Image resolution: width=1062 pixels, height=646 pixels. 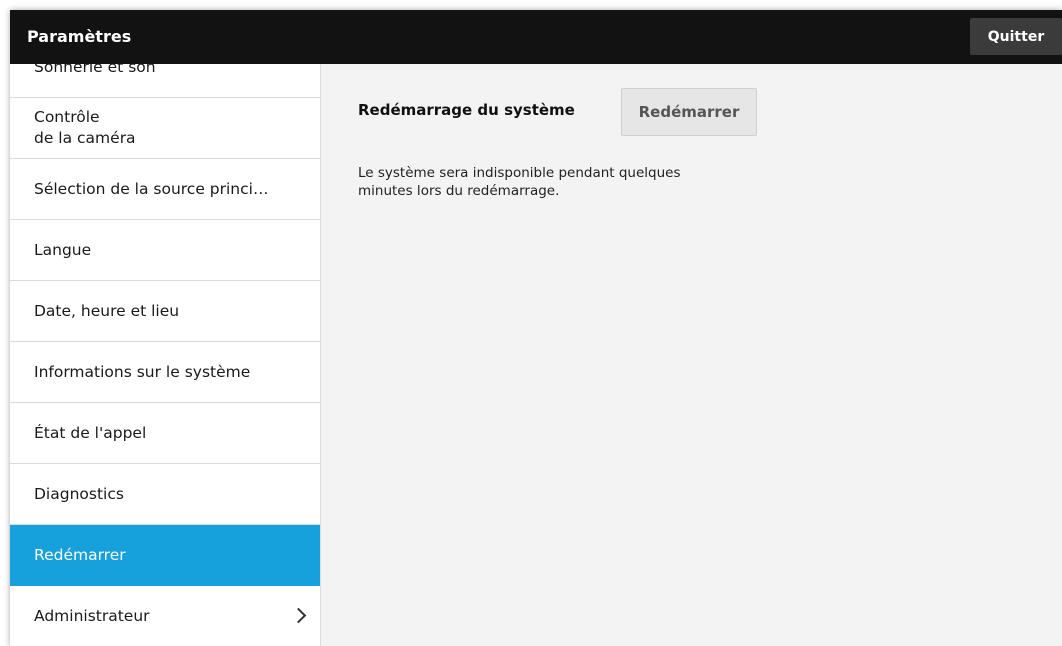 What do you see at coordinates (165, 128) in the screenshot?
I see `sidebar-item-camera-control: Contrôle de la caméra` at bounding box center [165, 128].